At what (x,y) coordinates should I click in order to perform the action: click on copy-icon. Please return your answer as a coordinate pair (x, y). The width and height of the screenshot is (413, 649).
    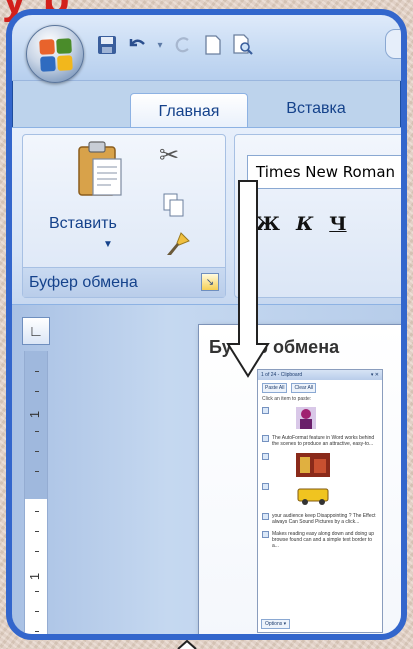
    Looking at the image, I should click on (174, 205).